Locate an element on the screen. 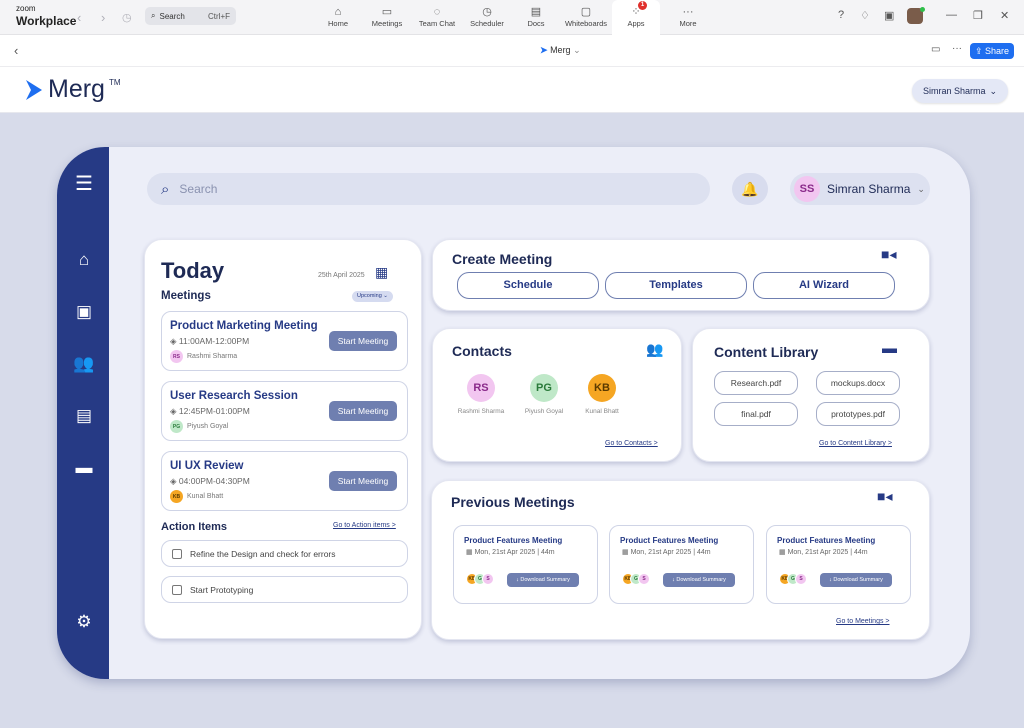 This screenshot has width=1024, height=728. nav-docs: ▤ Docs is located at coordinates (536, 17).